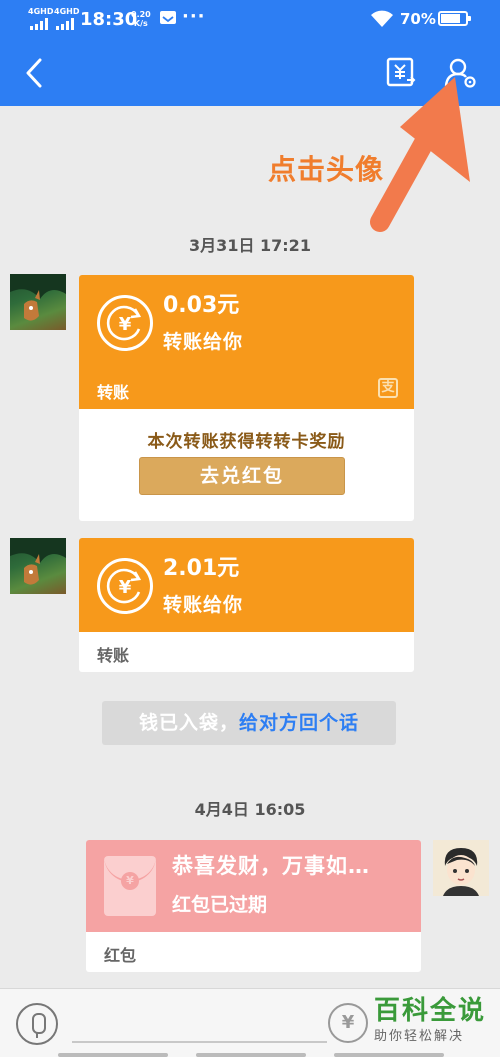  What do you see at coordinates (120, 955) in the screenshot?
I see `red-packet-label: 红包` at bounding box center [120, 955].